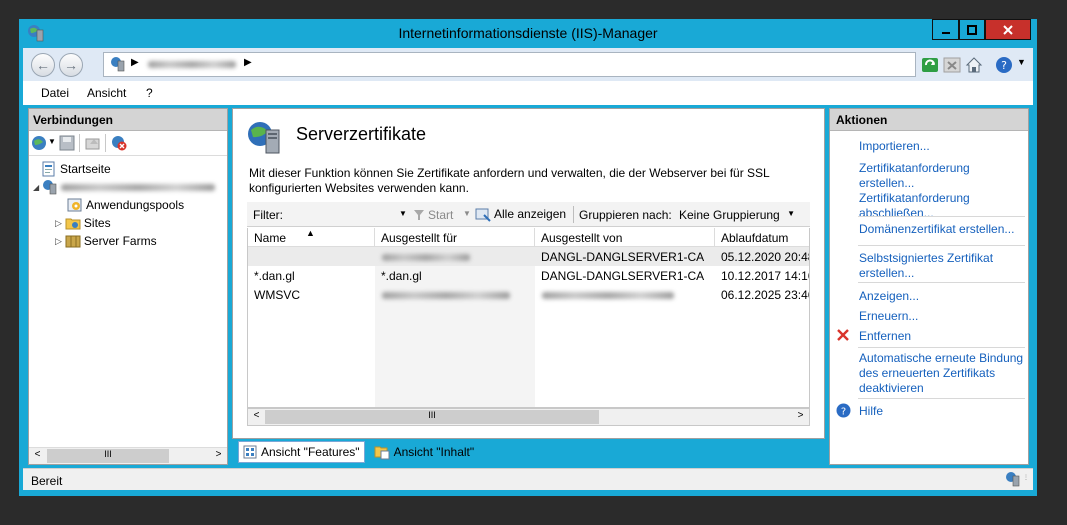  I want to click on tree-label-sites: Sites, so click(97, 223).